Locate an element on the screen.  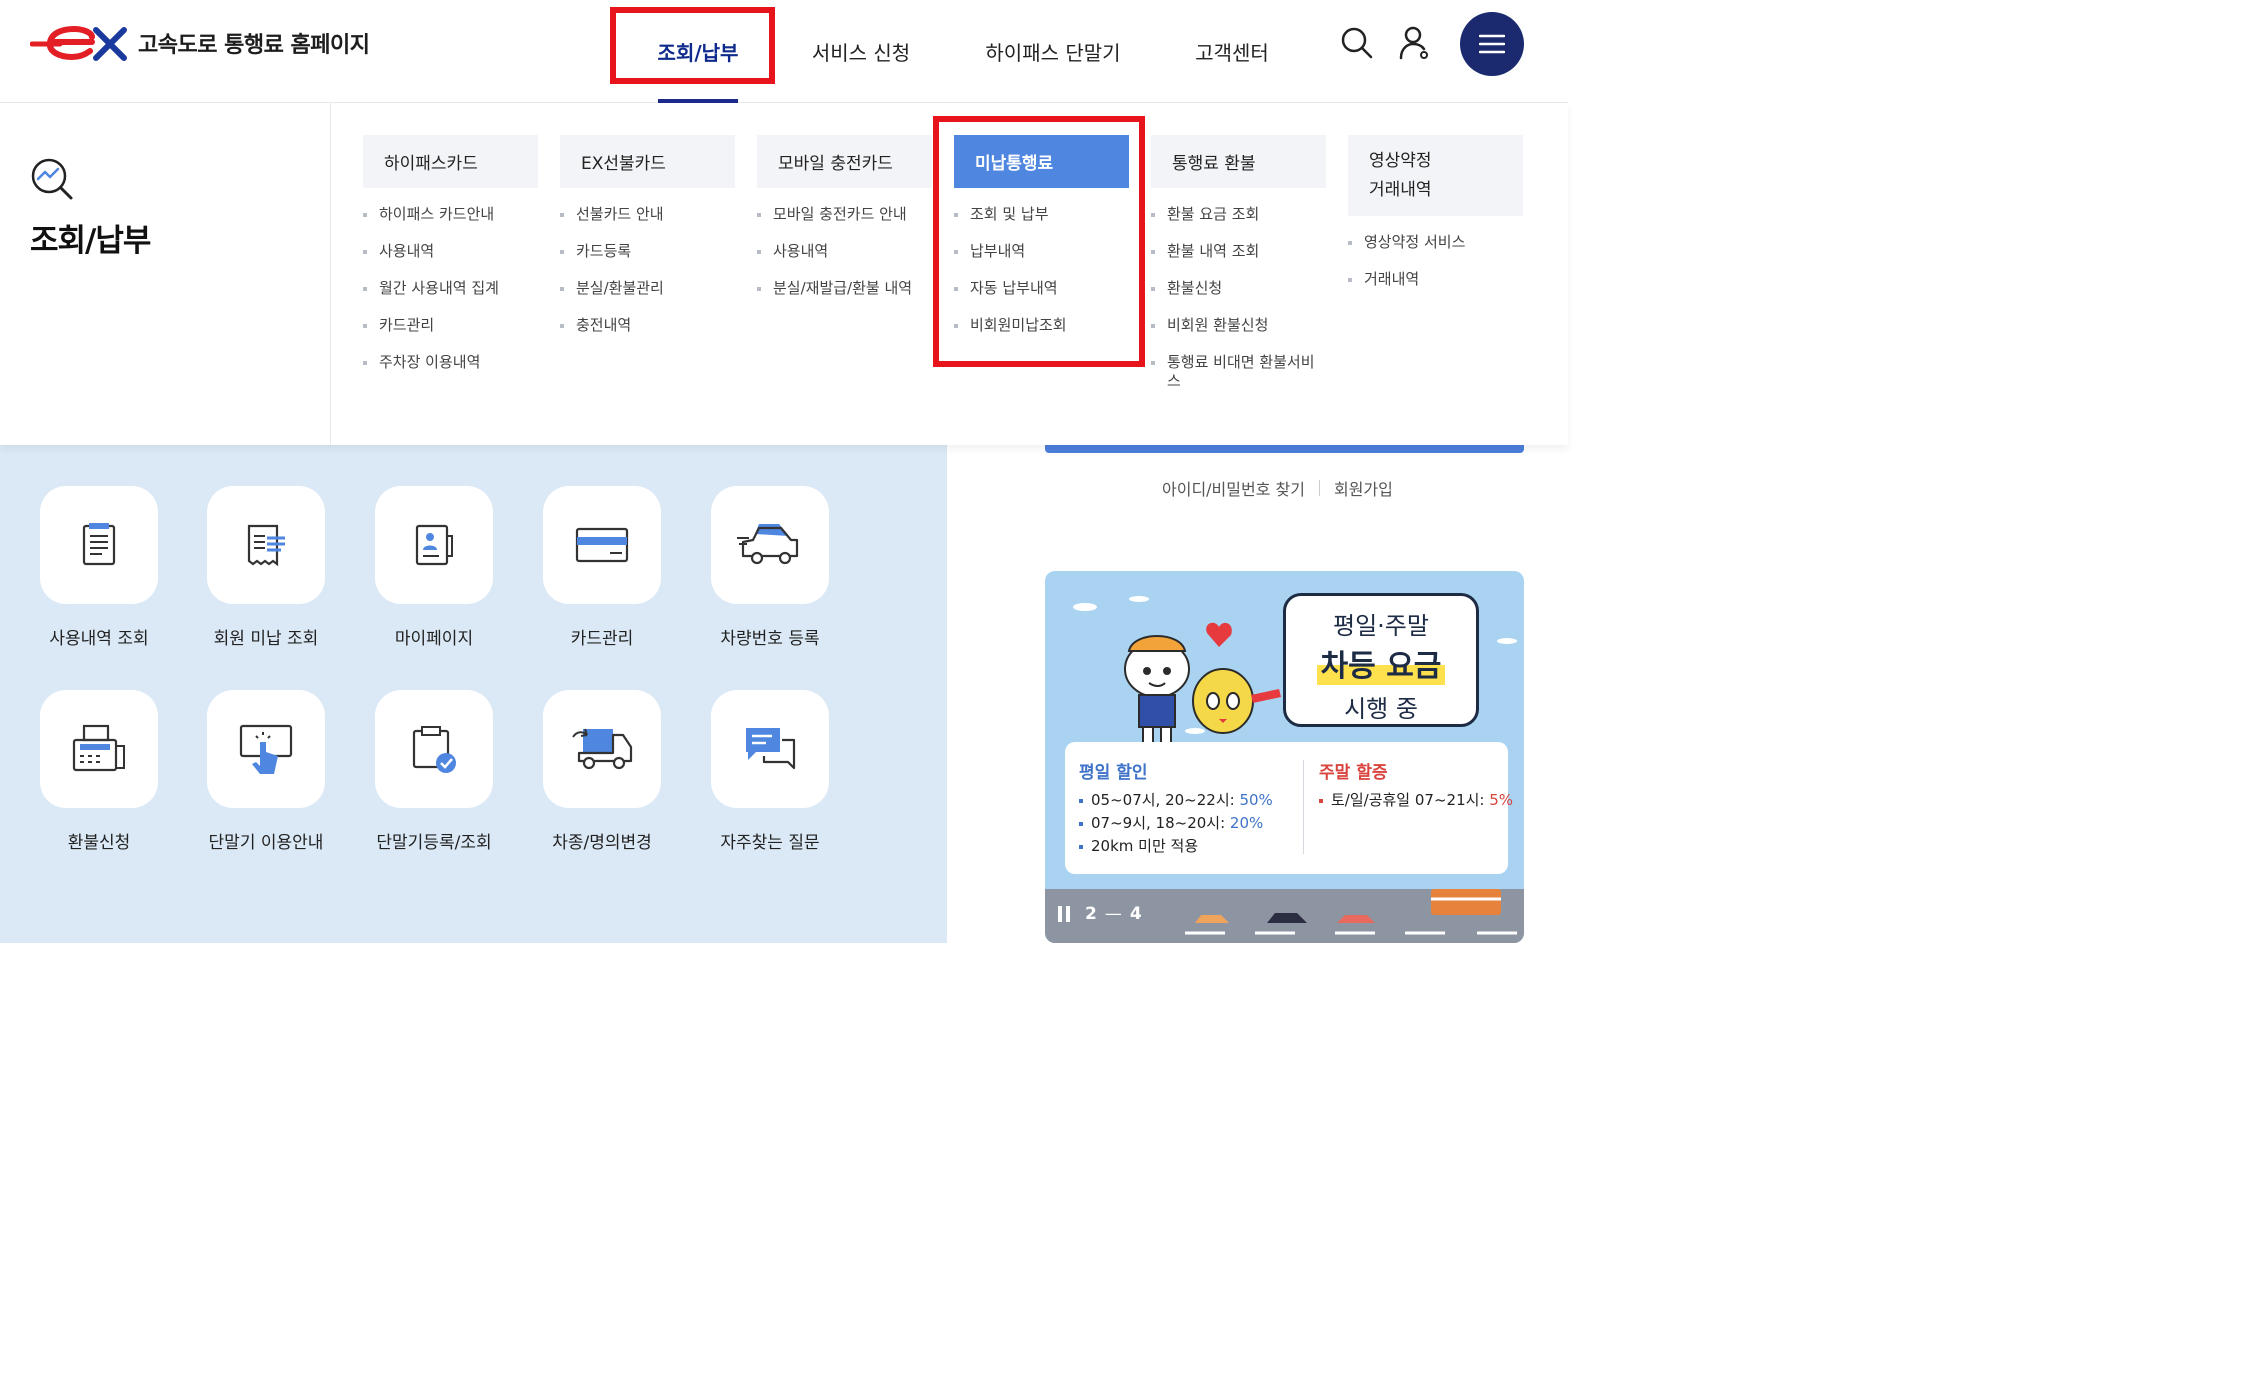
hamburger-icon is located at coordinates (1492, 44).